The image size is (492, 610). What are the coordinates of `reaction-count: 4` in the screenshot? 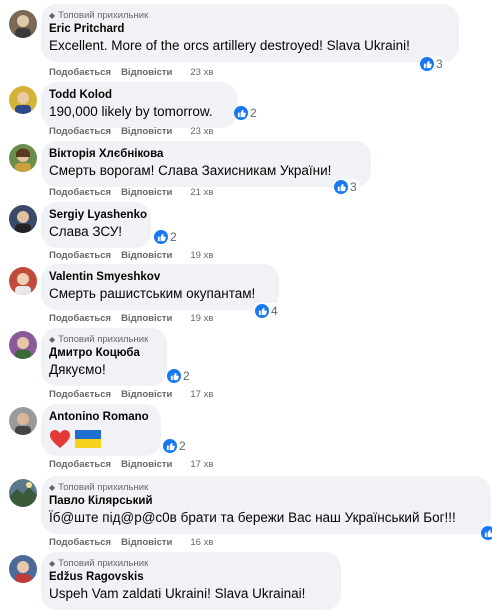 It's located at (267, 311).